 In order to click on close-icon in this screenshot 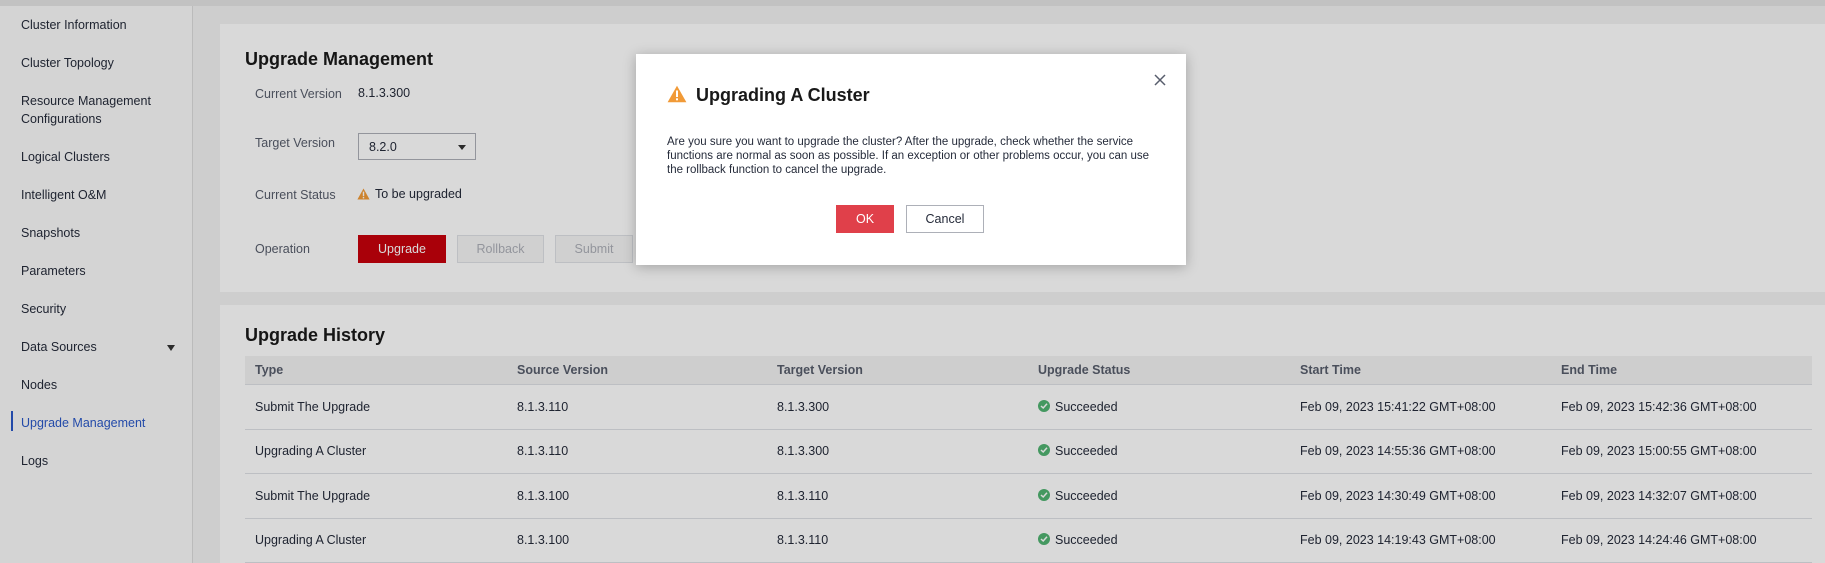, I will do `click(1160, 80)`.